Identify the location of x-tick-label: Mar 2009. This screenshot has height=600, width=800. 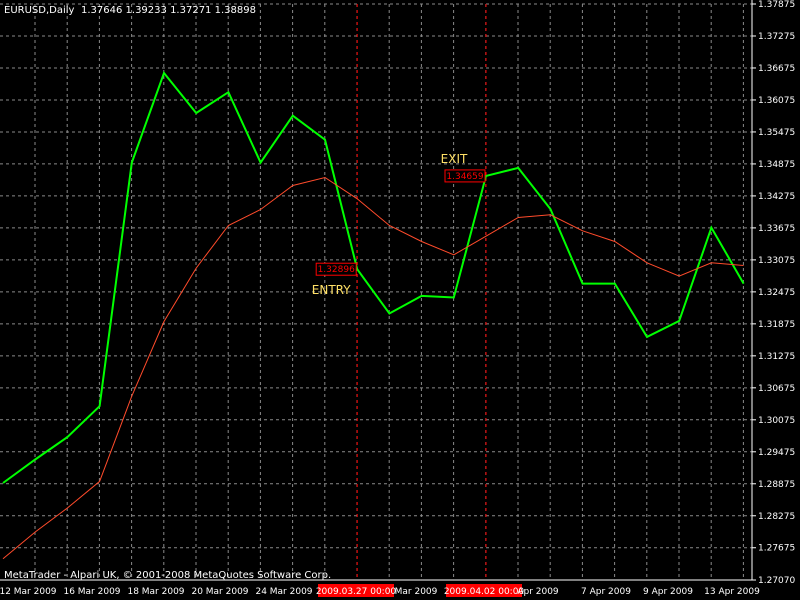
(416, 592).